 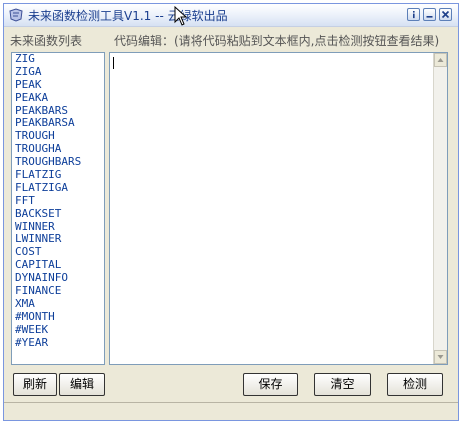 I want to click on list-item: BACKSET, so click(x=58, y=214).